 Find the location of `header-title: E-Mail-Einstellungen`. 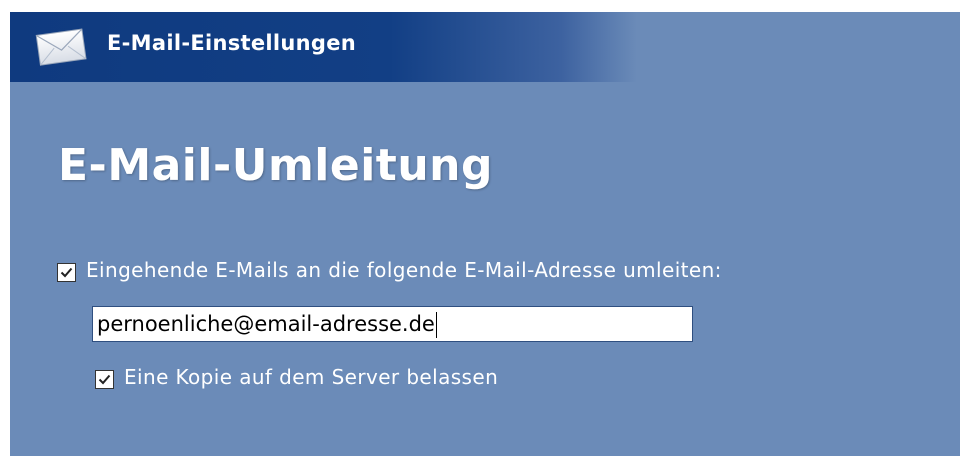

header-title: E-Mail-Einstellungen is located at coordinates (232, 43).